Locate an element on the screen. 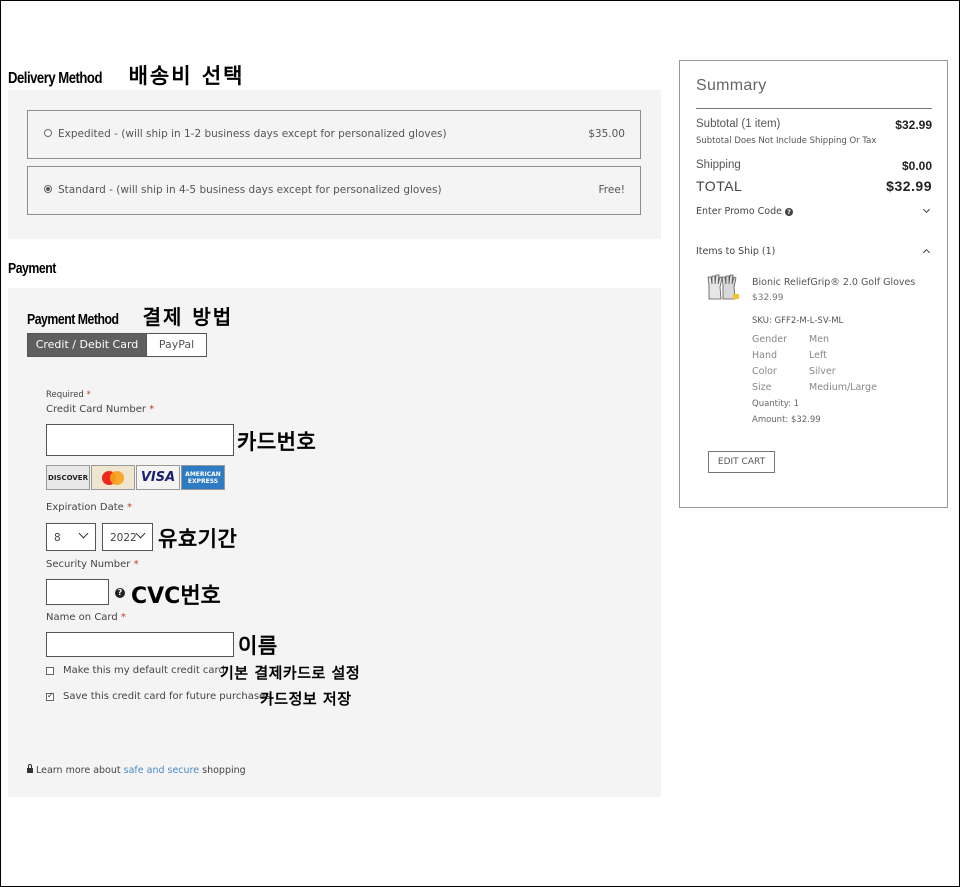  safe-secure-link: safe and secure is located at coordinates (161, 770).